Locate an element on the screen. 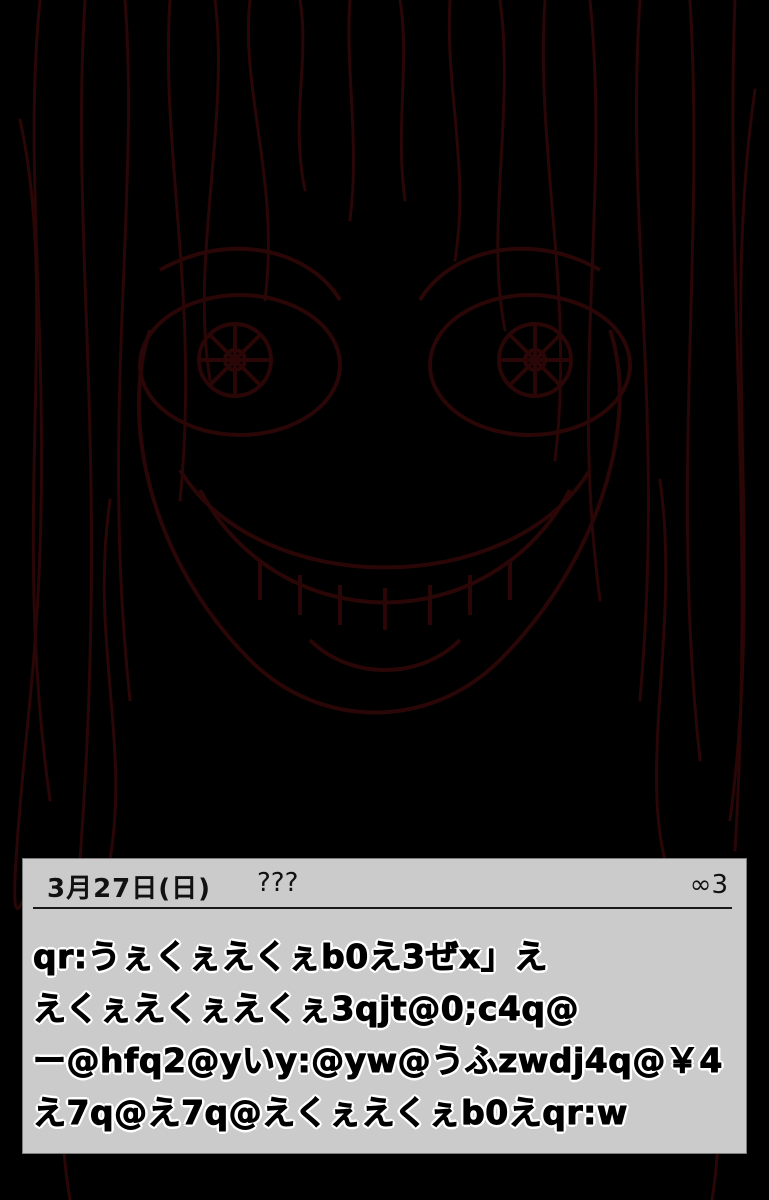 The height and width of the screenshot is (1200, 769). diary-line: ー@hfq2@yいy:@yw@うふzwdj4q@￥4 is located at coordinates (378, 1061).